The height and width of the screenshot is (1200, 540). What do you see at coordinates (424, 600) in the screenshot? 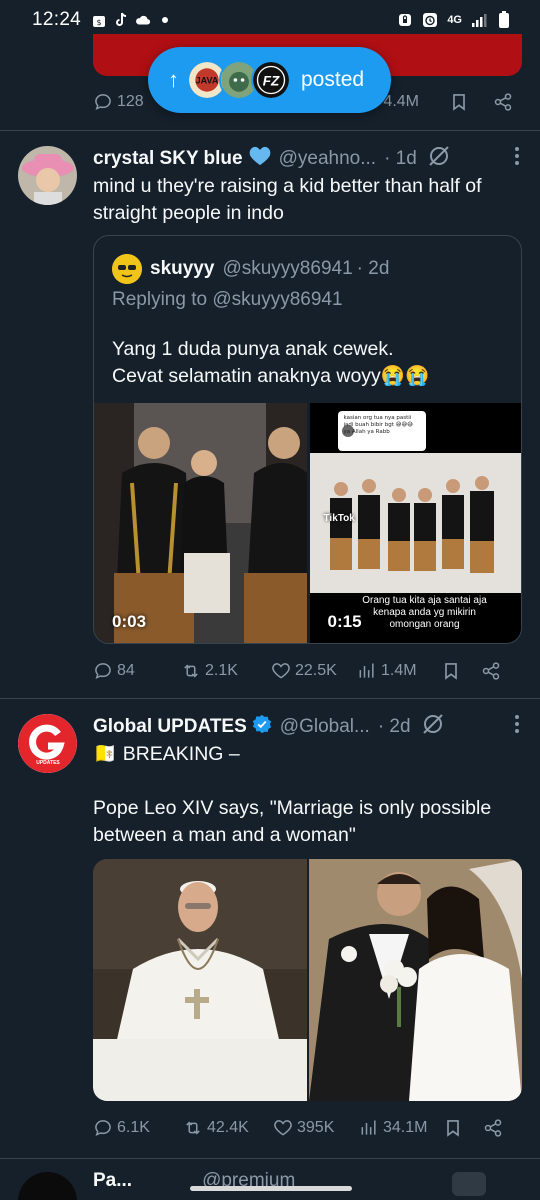
I see `video-caption-line: Orang tua kita aja santai aja` at bounding box center [424, 600].